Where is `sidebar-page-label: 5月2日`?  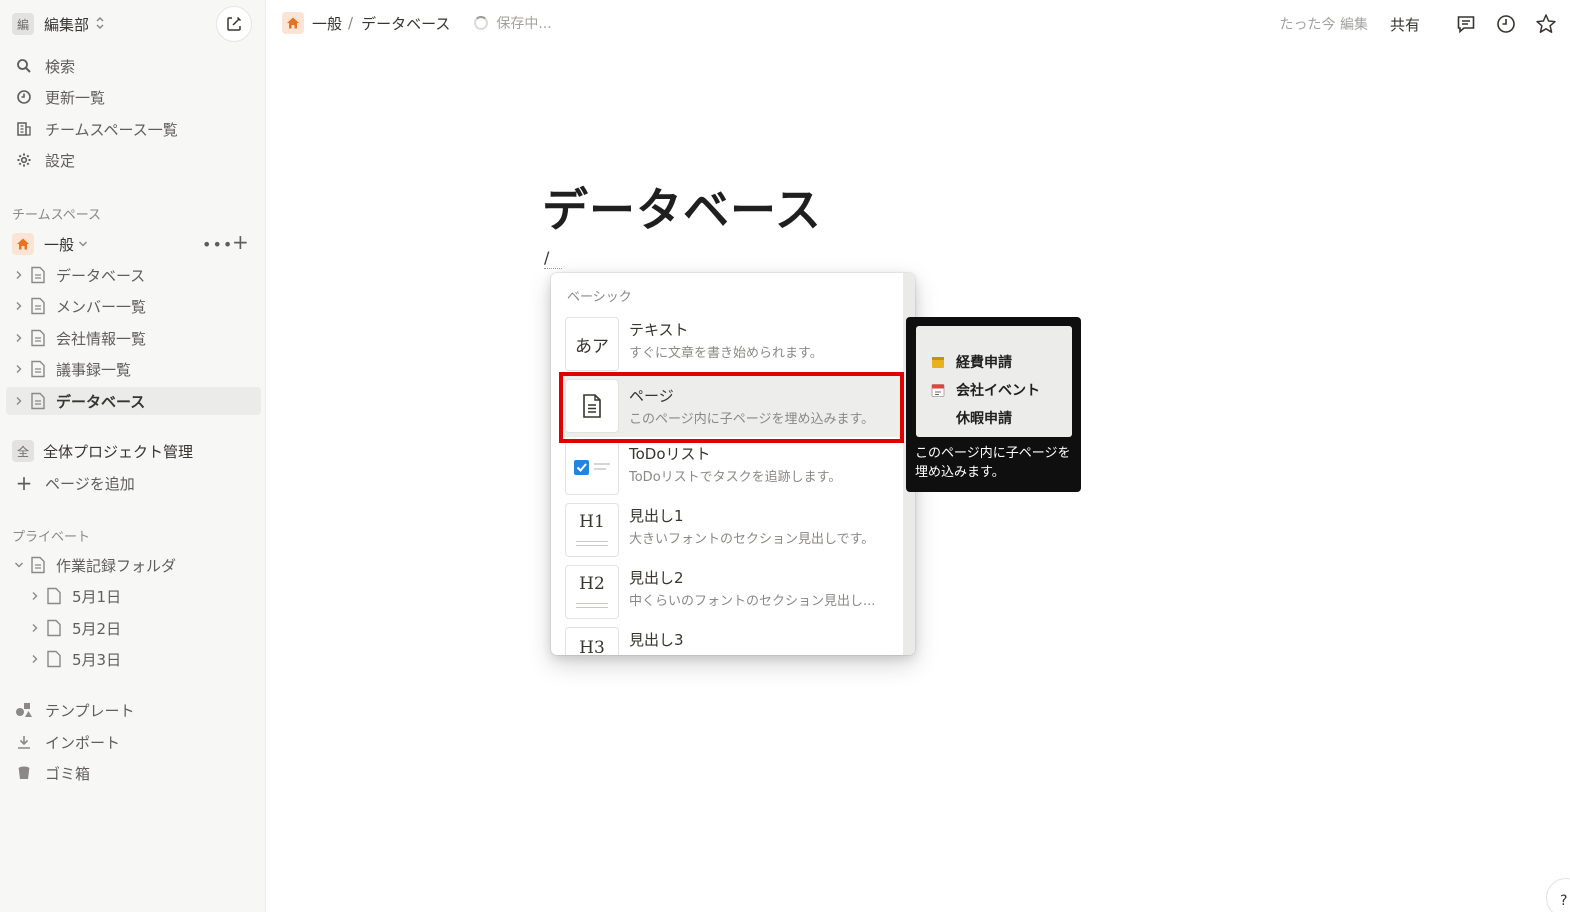
sidebar-page-label: 5月2日 is located at coordinates (97, 628).